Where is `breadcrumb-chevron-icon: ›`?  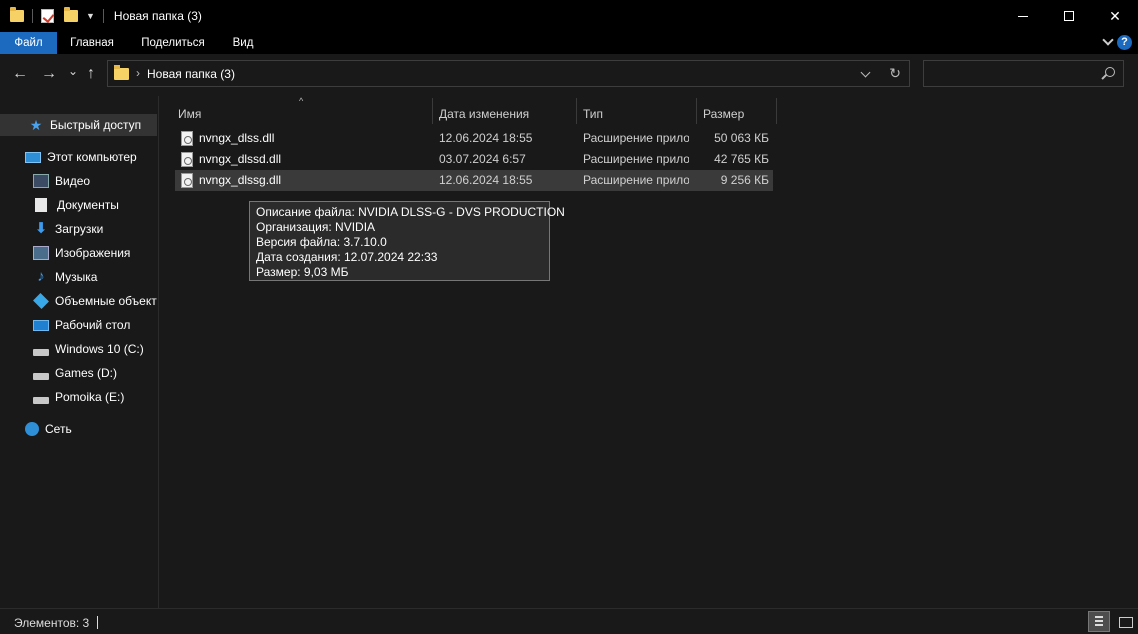
breadcrumb-chevron-icon: › is located at coordinates (138, 73).